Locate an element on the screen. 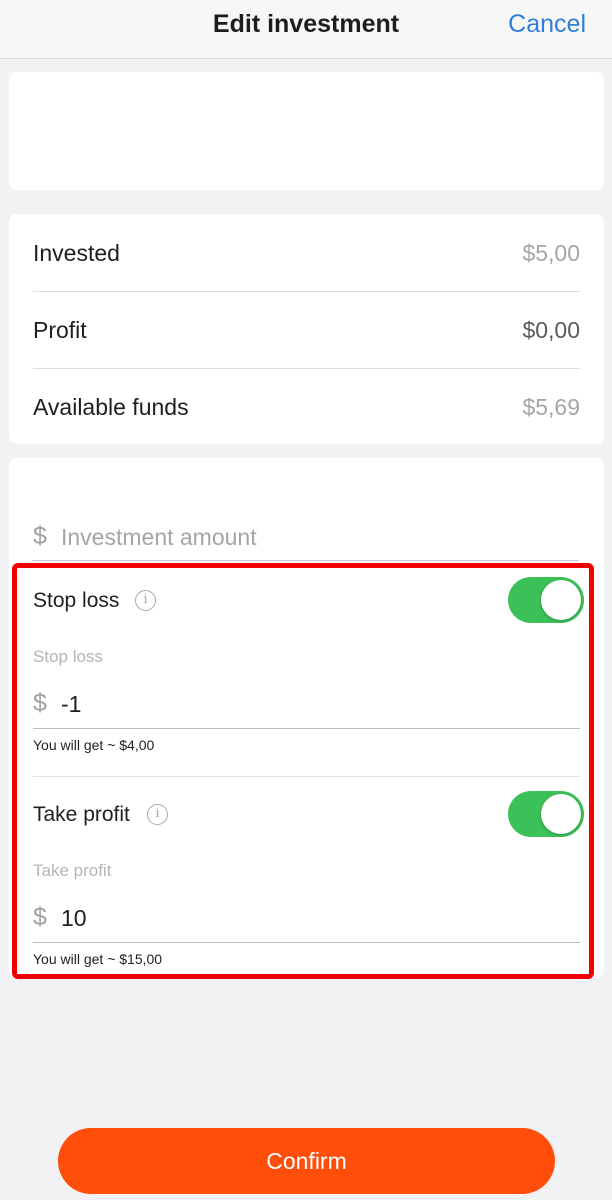  stop-loss-value: -1 is located at coordinates (71, 704).